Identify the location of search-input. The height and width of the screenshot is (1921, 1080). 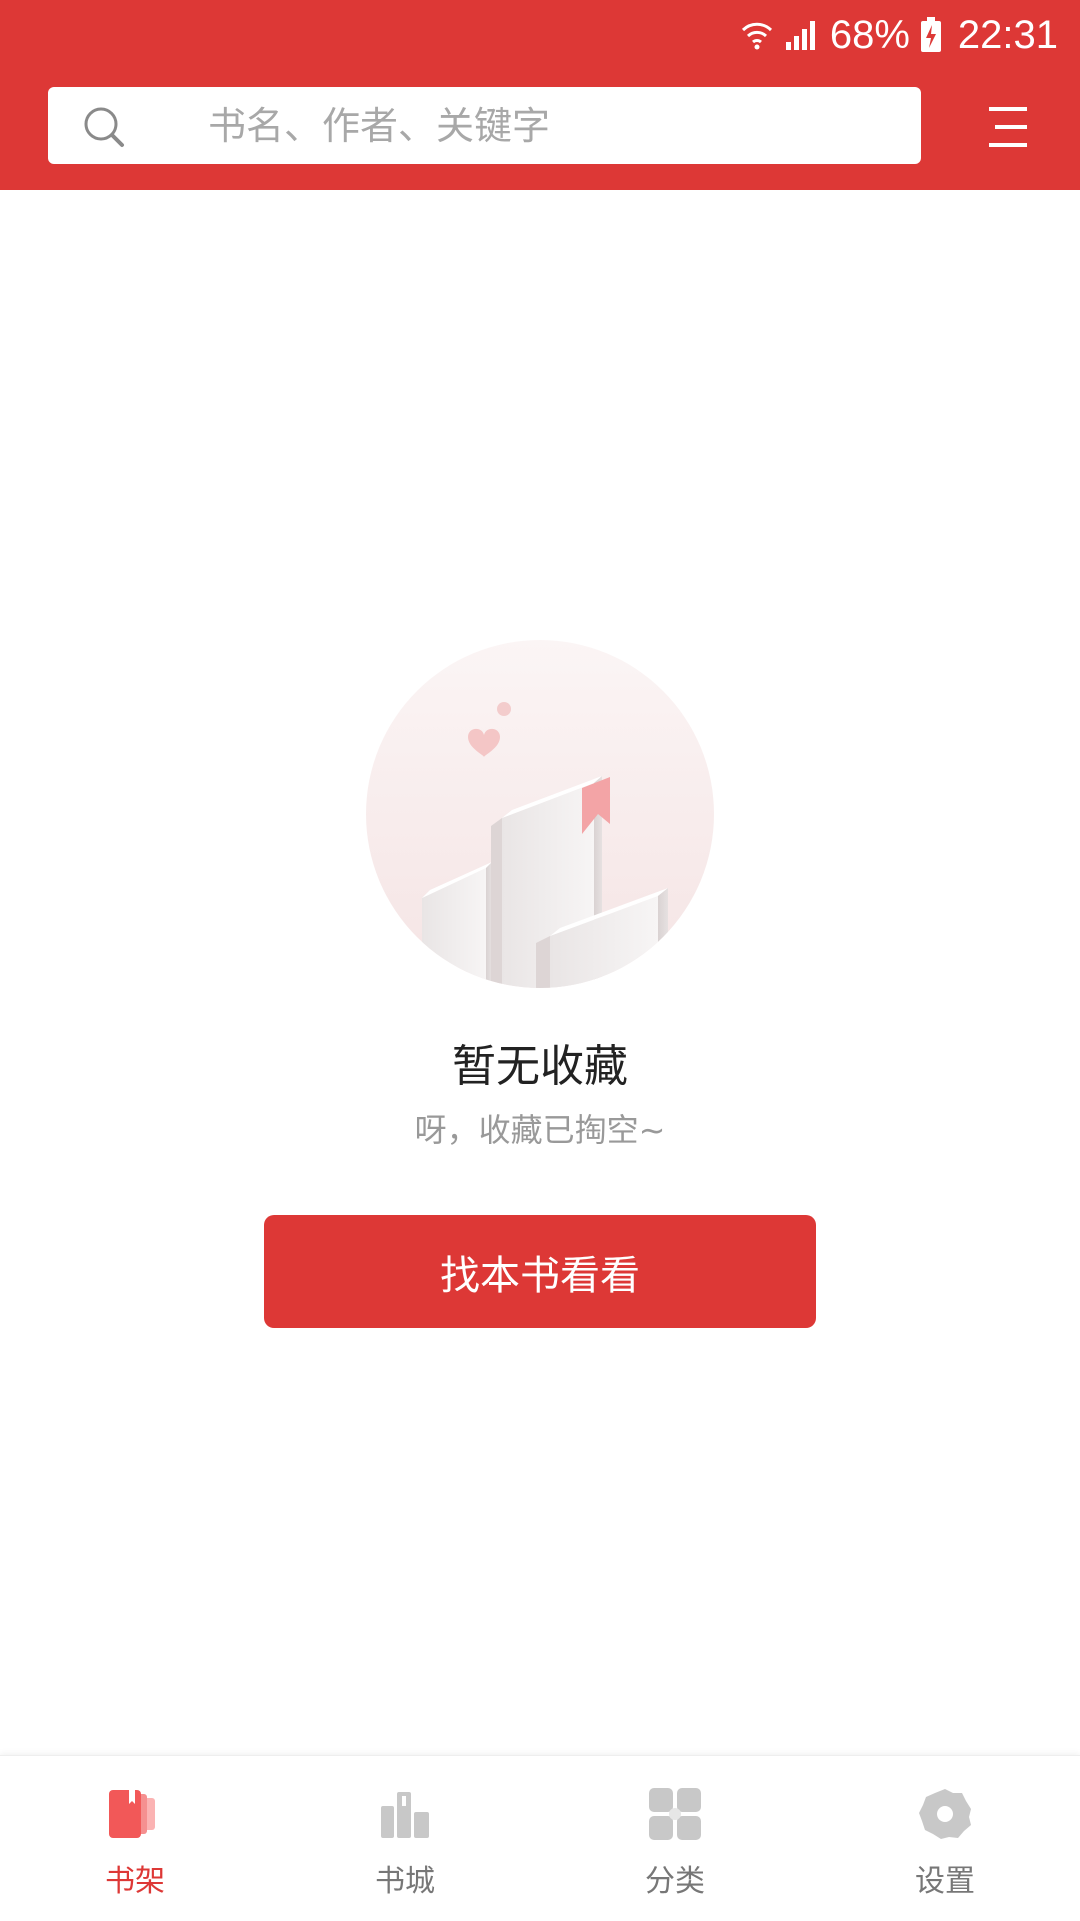
(530, 125).